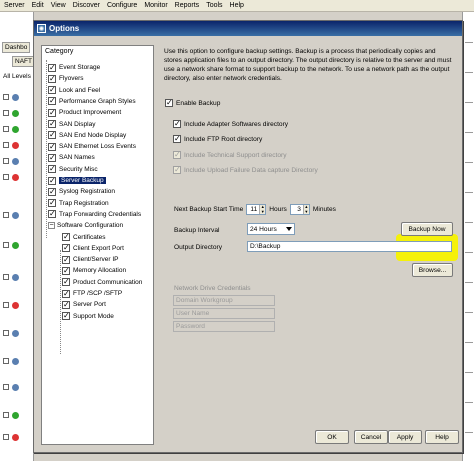 The image size is (474, 461). Describe the element at coordinates (80, 67) in the screenshot. I see `category-item-label: Event Storage` at that location.